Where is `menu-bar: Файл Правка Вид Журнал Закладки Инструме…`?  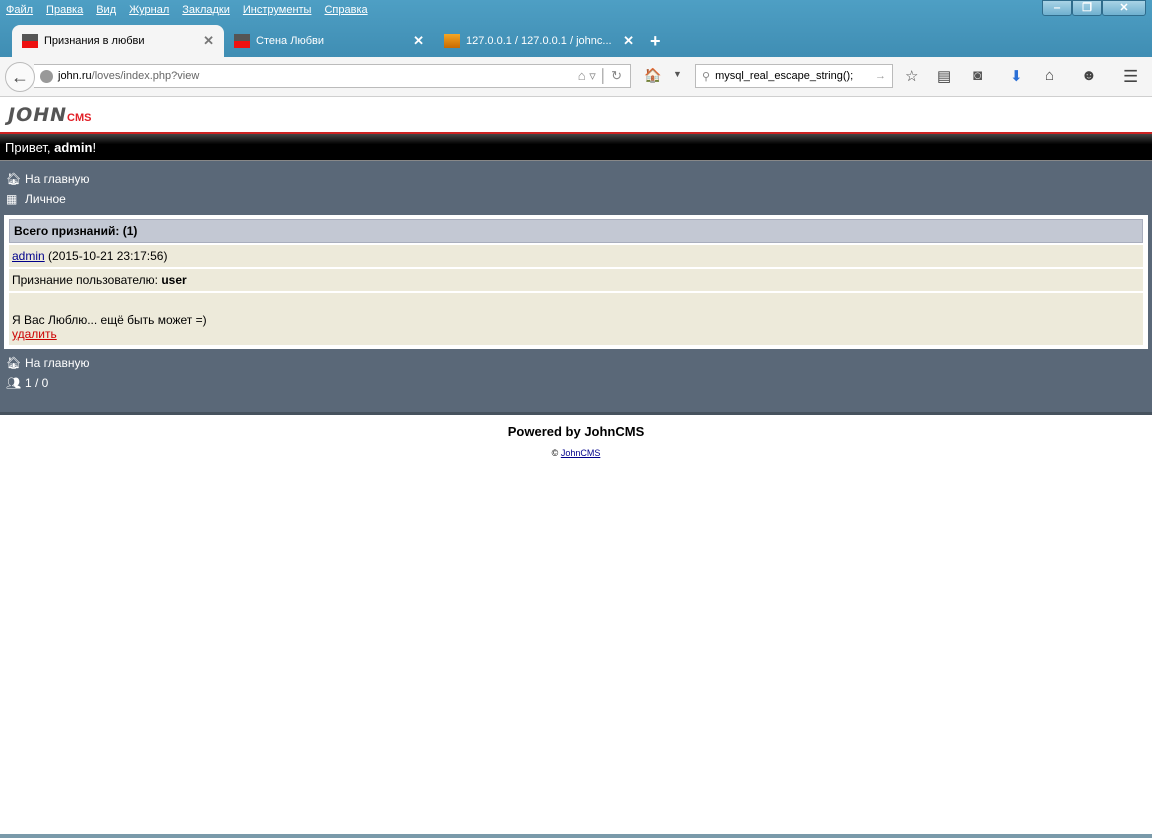
menu-bar: Файл Правка Вид Журнал Закладки Инструме… is located at coordinates (190, 11).